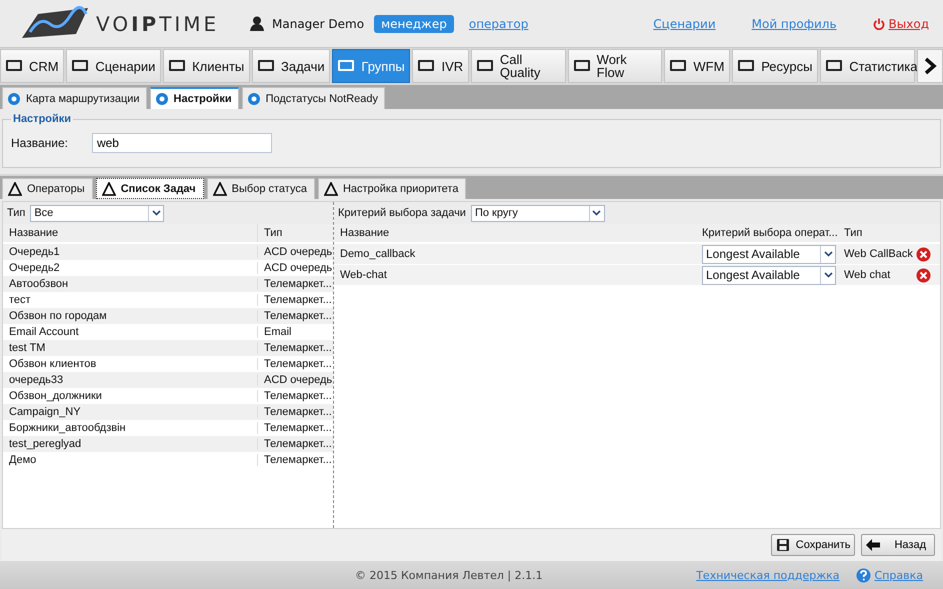 This screenshot has height=589, width=943. I want to click on table-cell: тест, so click(130, 300).